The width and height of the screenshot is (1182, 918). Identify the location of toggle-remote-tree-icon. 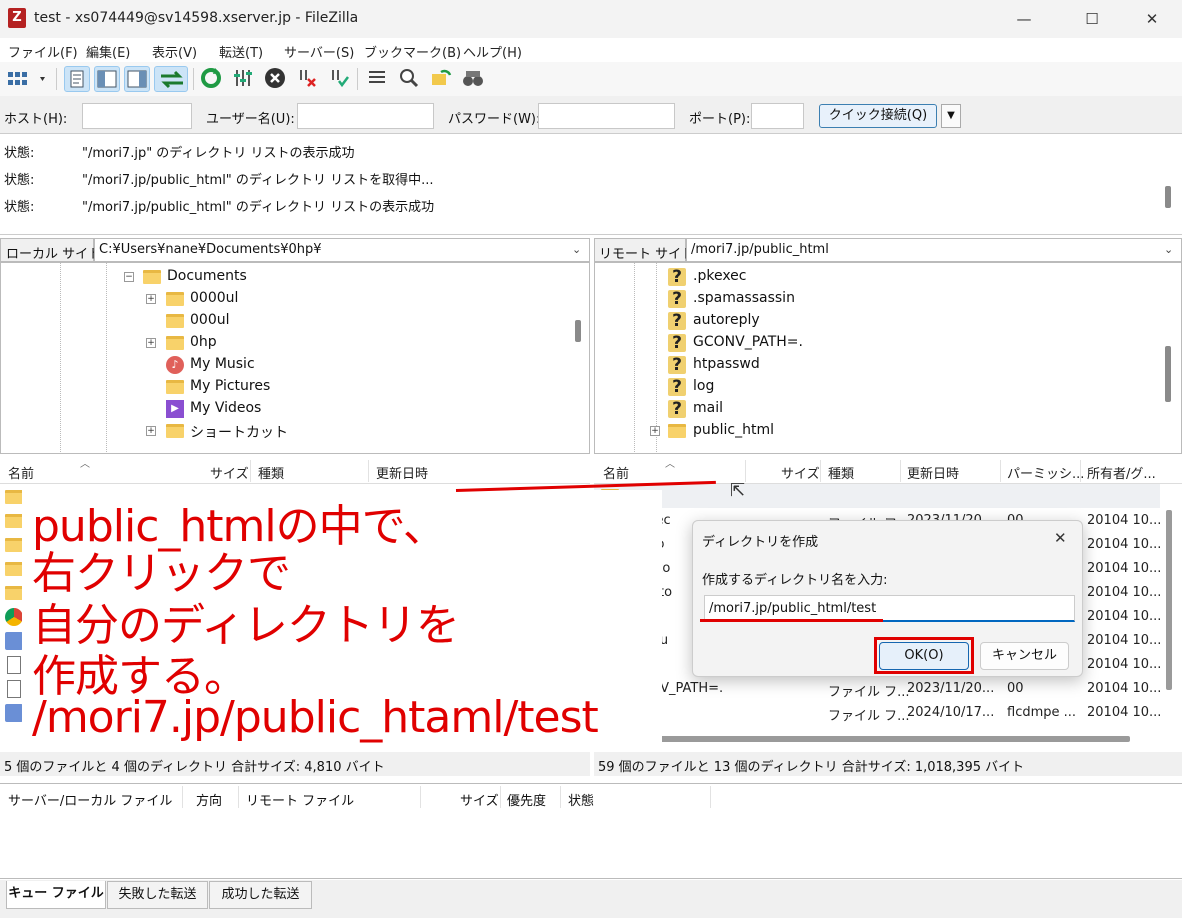
(137, 79).